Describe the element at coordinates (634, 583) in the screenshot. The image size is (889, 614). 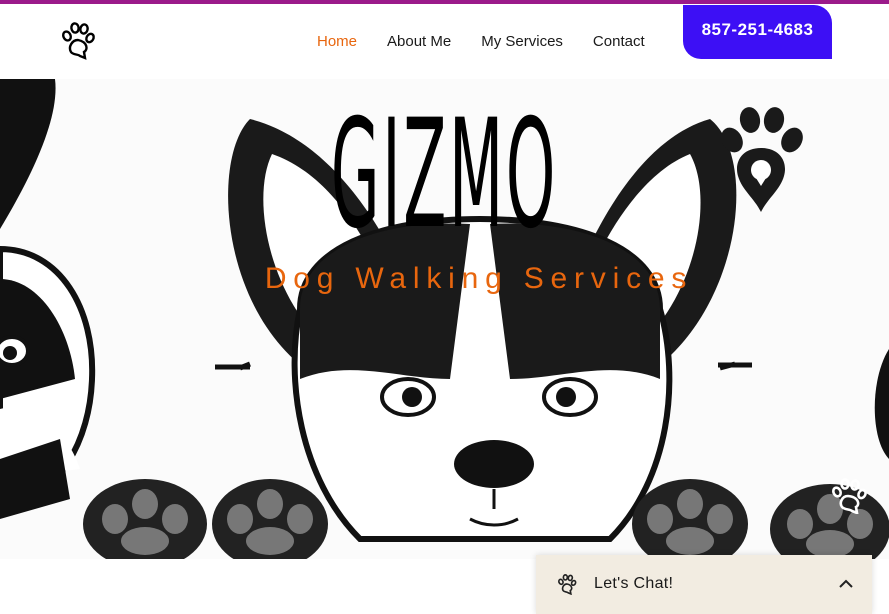
I see `chat-label: Let's Chat!` at that location.